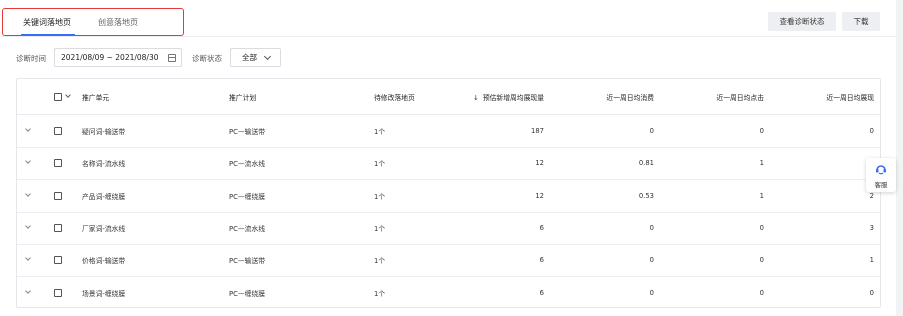 The height and width of the screenshot is (316, 903). What do you see at coordinates (104, 164) in the screenshot?
I see `cell-unit: 名称词-流水线` at bounding box center [104, 164].